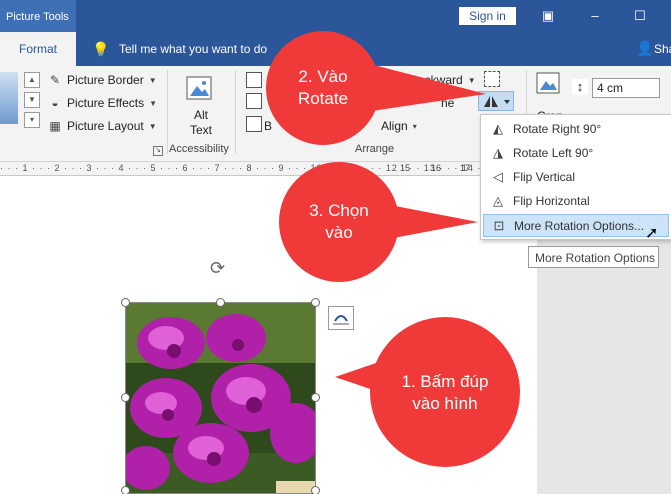 Image resolution: width=671 pixels, height=494 pixels. I want to click on callout-step1-text: 1. Bấm đúp vào hình, so click(445, 393).